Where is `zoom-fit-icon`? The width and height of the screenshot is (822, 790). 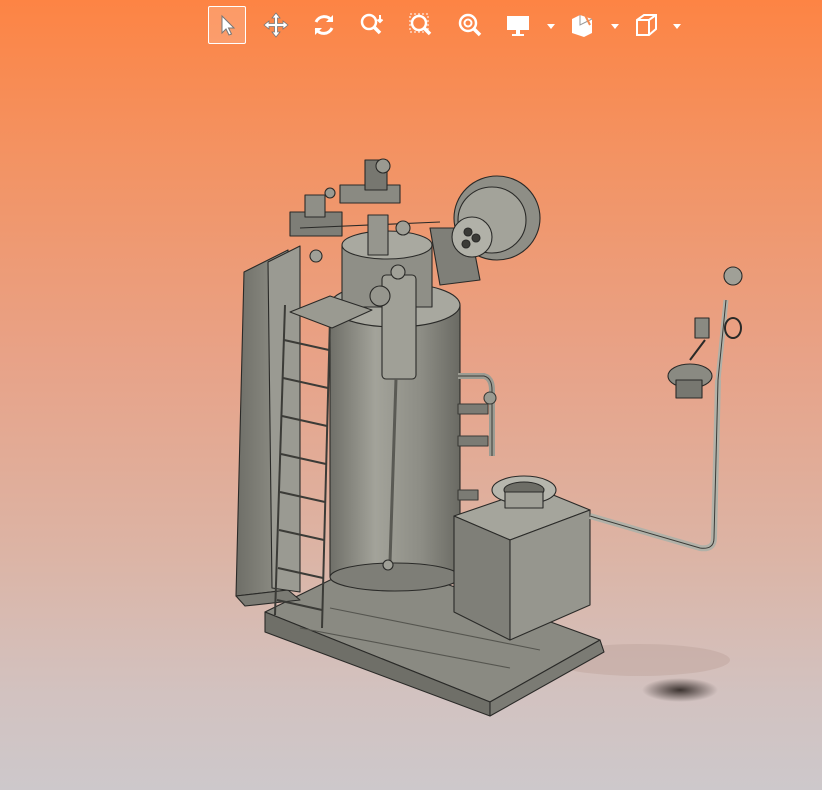 zoom-fit-icon is located at coordinates (470, 25).